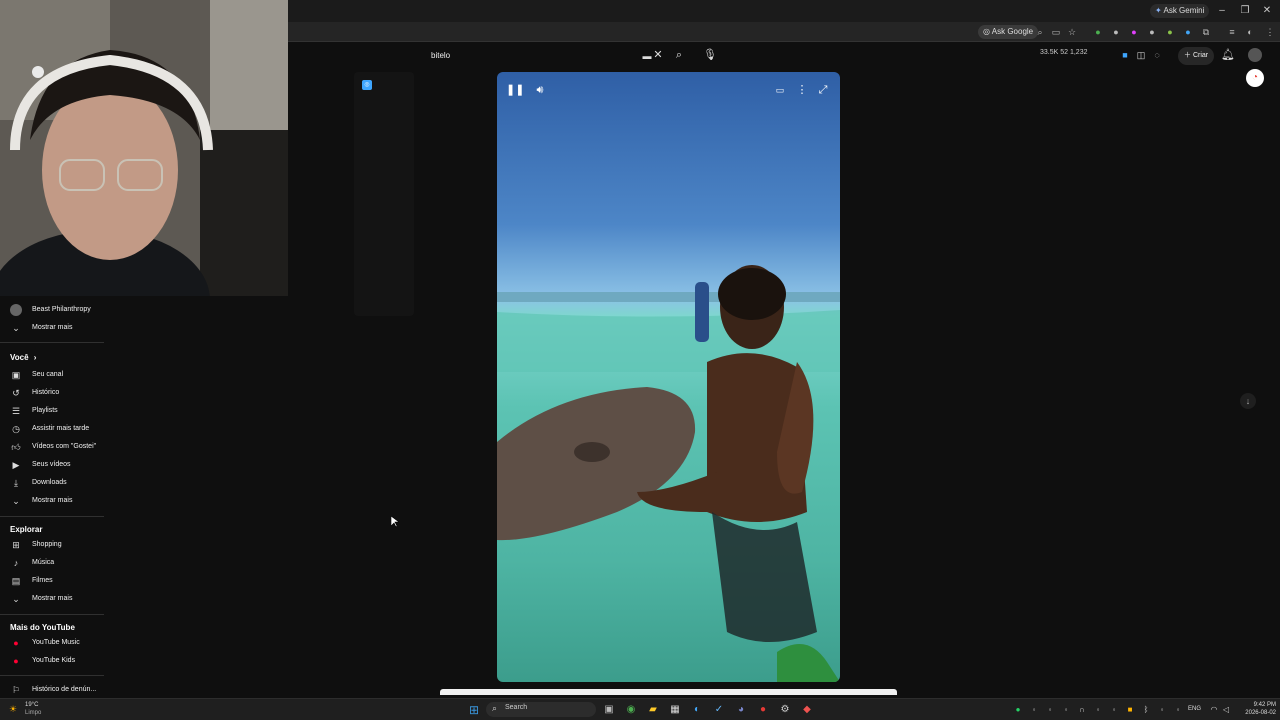 Image resolution: width=1280 pixels, height=720 pixels. What do you see at coordinates (16, 411) in the screenshot?
I see `playlist-icon: ☰` at bounding box center [16, 411].